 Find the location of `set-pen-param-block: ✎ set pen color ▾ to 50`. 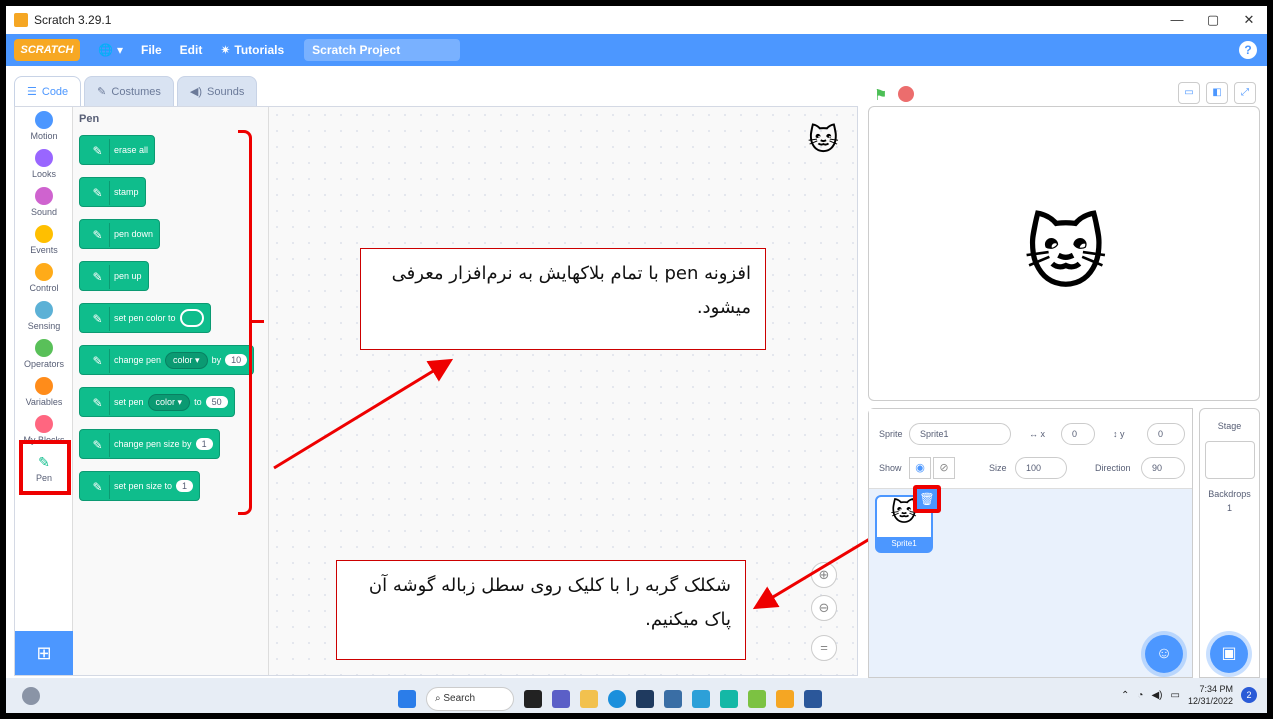

set-pen-param-block: ✎ set pen color ▾ to 50 is located at coordinates (157, 402).